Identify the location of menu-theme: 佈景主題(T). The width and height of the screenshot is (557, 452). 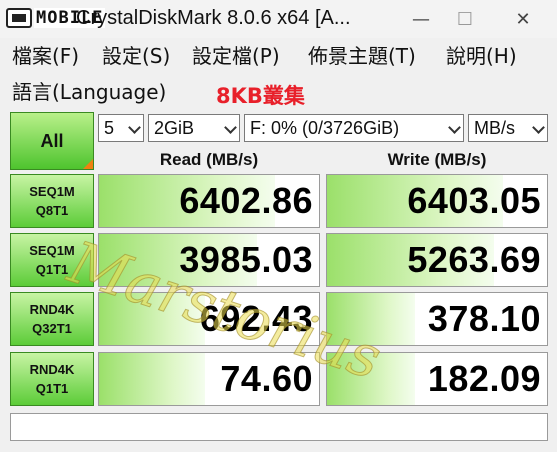
(362, 54).